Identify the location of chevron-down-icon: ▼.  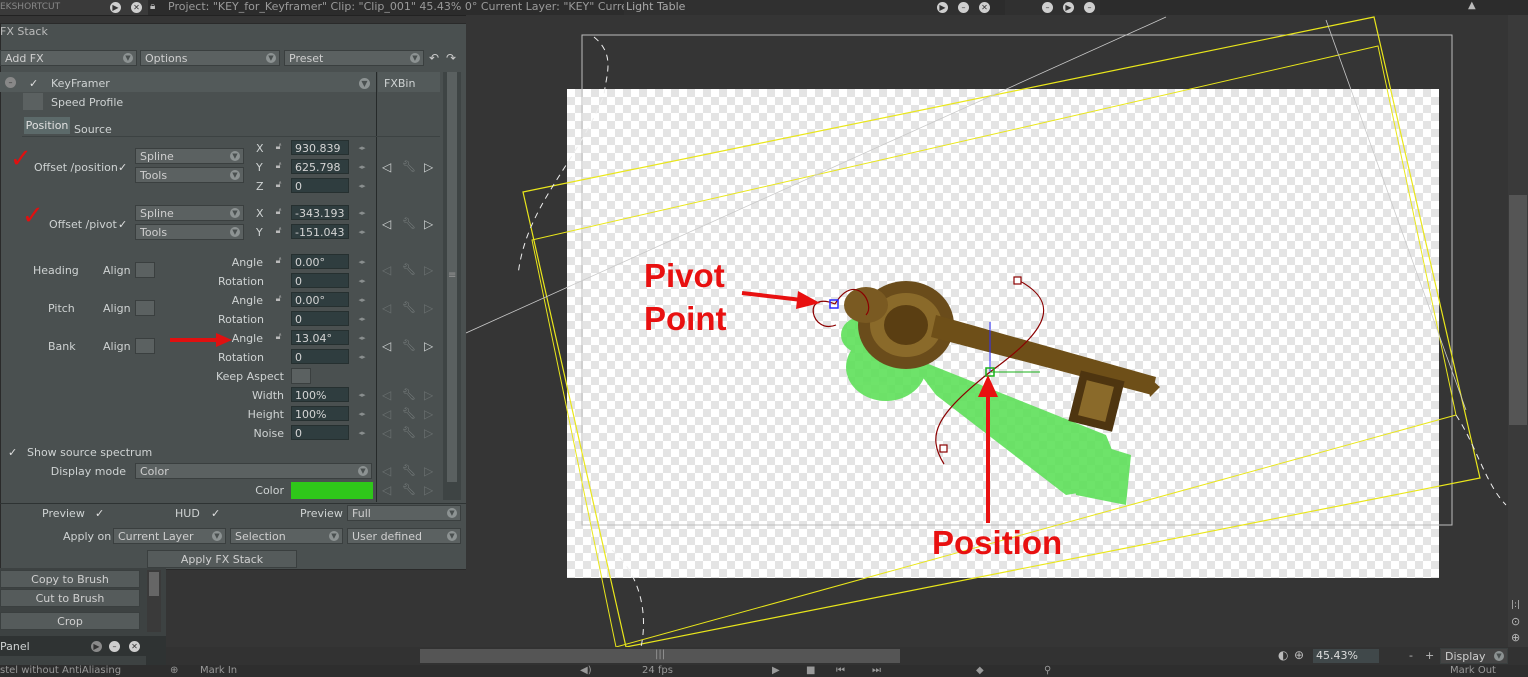
(364, 83).